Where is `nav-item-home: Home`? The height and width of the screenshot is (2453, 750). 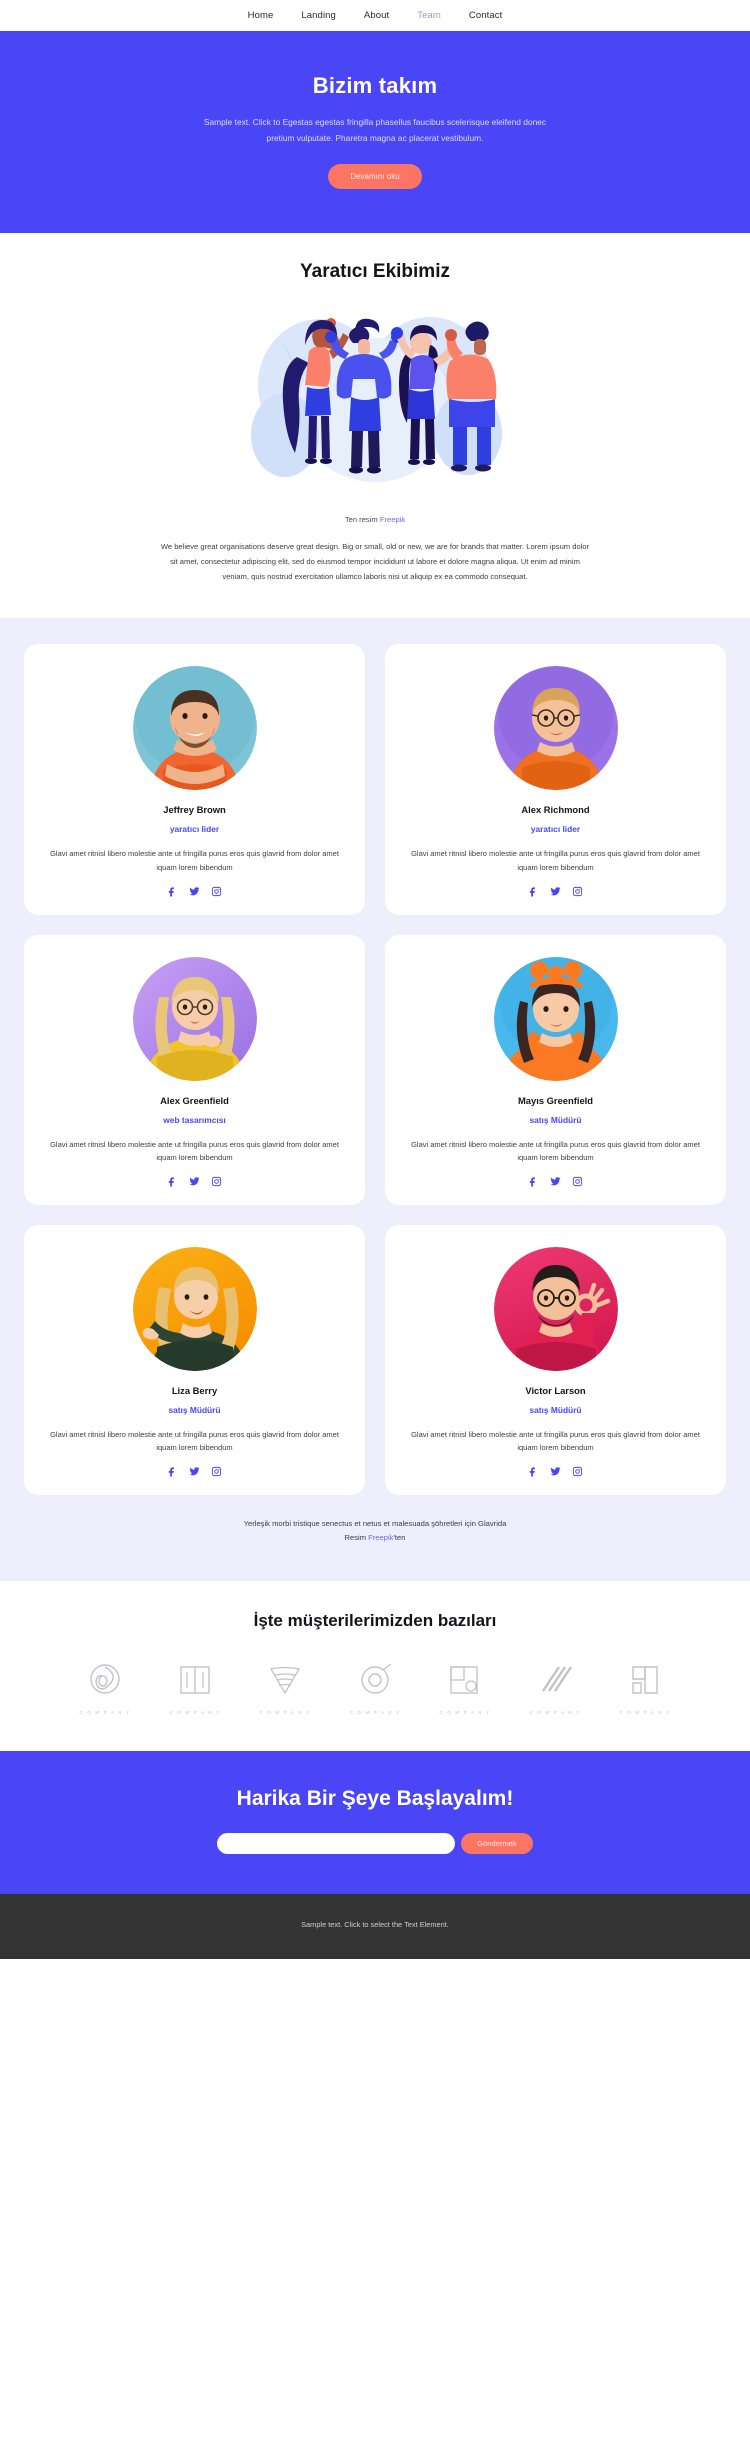 nav-item-home: Home is located at coordinates (261, 15).